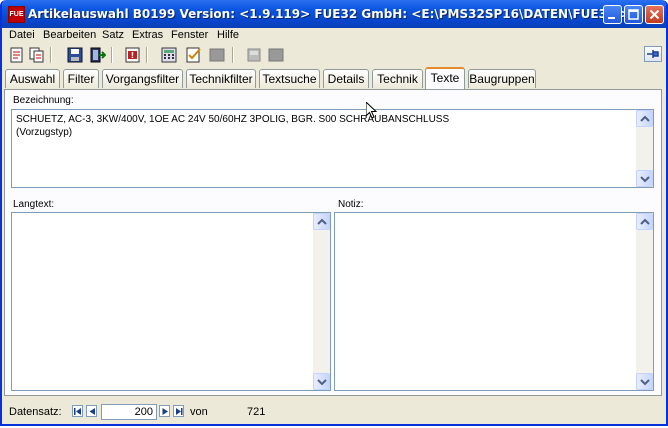  Describe the element at coordinates (44, 132) in the screenshot. I see `bezeichnung-line-2: (Vorzugstyp)` at that location.